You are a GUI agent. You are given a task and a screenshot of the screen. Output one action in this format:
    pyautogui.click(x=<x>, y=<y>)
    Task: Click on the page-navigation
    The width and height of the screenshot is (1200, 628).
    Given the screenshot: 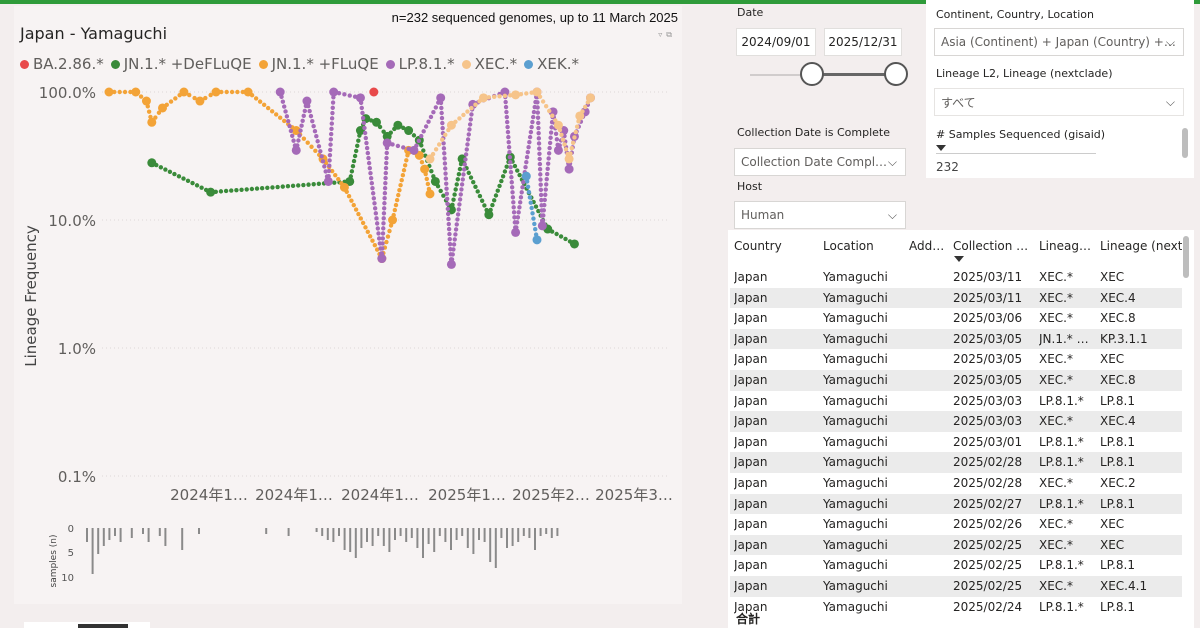 What is the action you would take?
    pyautogui.click(x=87, y=625)
    